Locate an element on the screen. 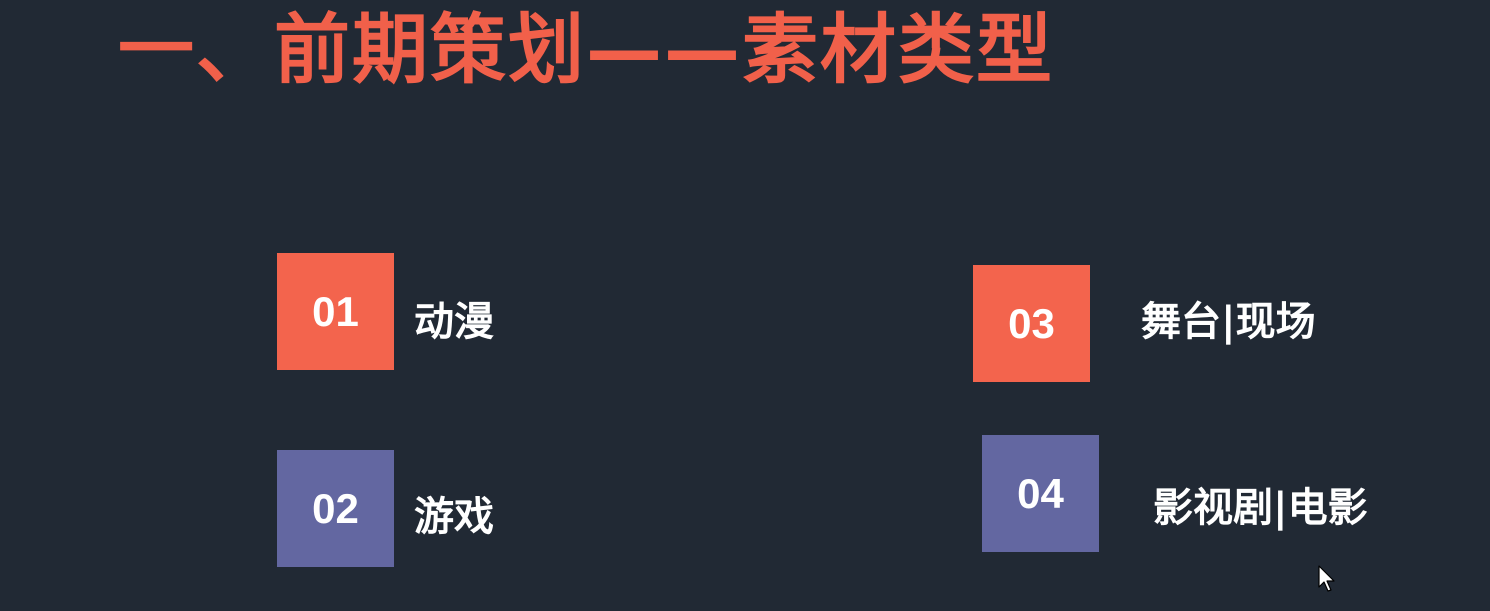 Image resolution: width=1490 pixels, height=611 pixels. item-label-game: 游戏 is located at coordinates (454, 517).